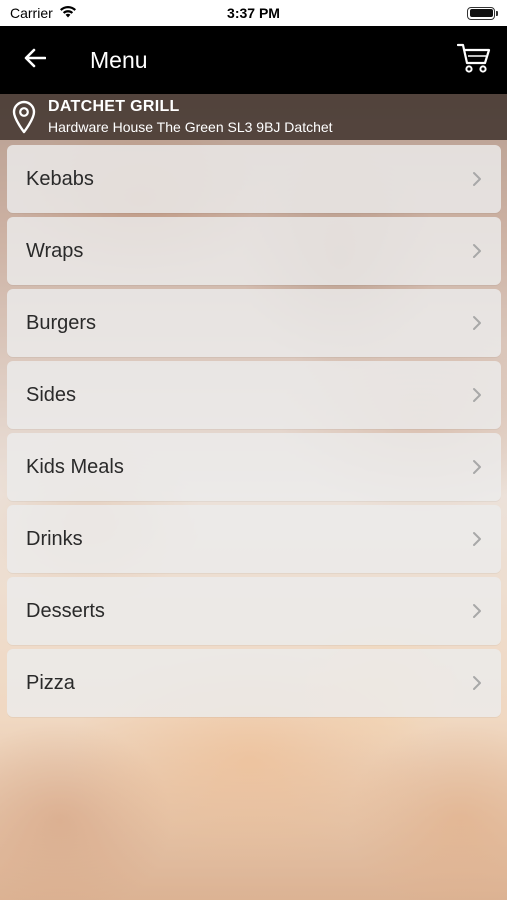 The height and width of the screenshot is (900, 507). I want to click on battery-fill, so click(481, 13).